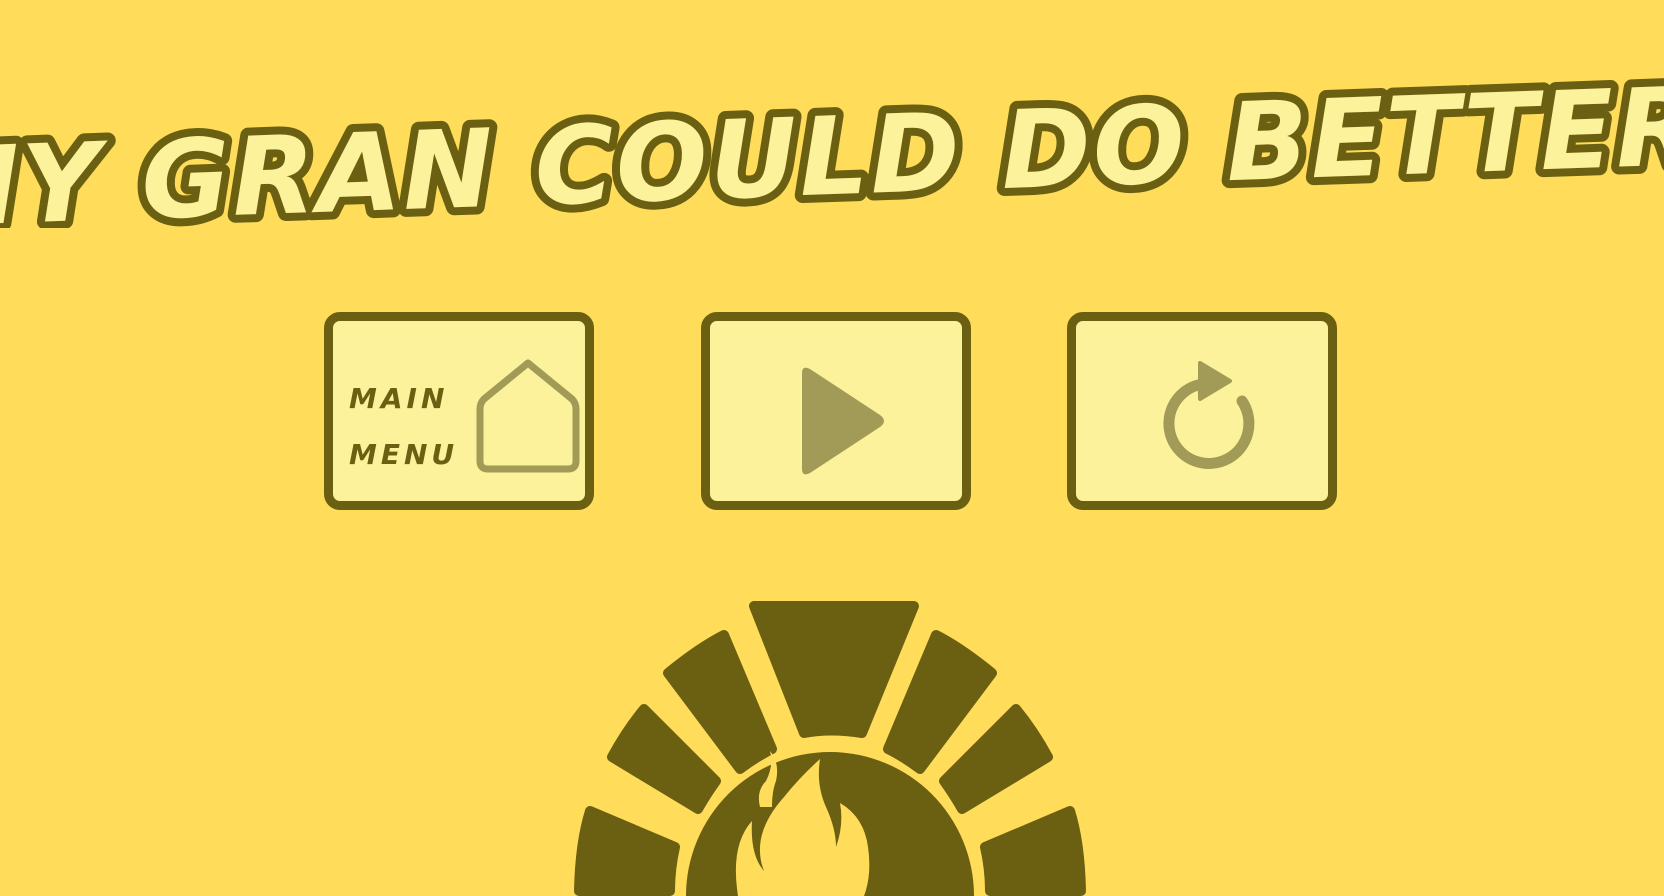 The image size is (1664, 896). Describe the element at coordinates (1209, 415) in the screenshot. I see `restart-icon` at that location.